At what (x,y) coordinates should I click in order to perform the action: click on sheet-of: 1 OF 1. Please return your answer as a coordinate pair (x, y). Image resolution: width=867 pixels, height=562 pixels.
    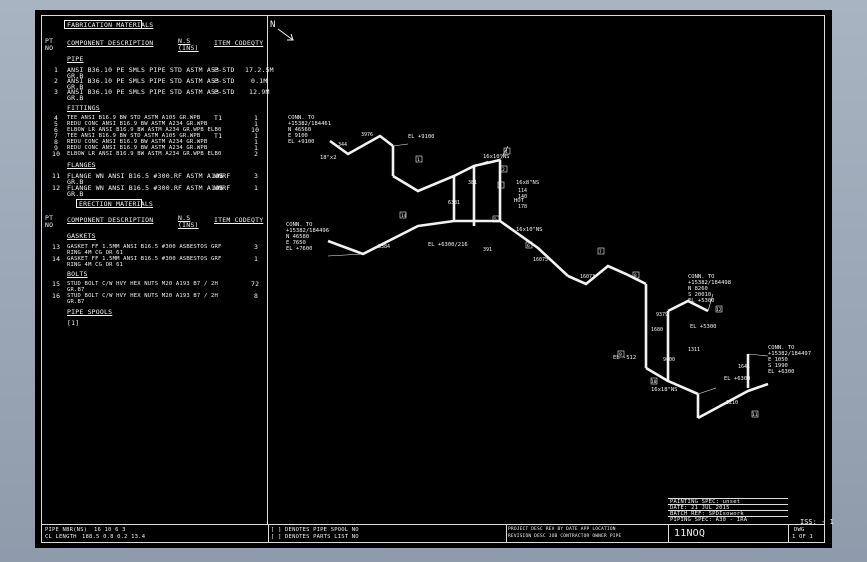
    Looking at the image, I should click on (803, 537).